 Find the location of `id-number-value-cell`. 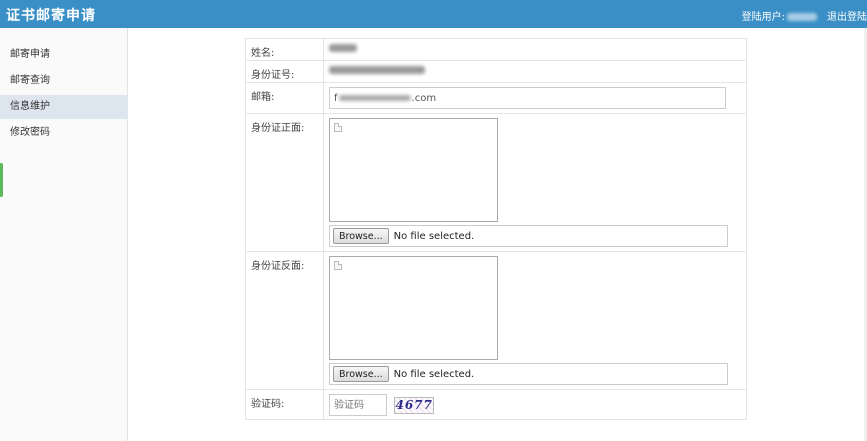

id-number-value-cell is located at coordinates (535, 71).